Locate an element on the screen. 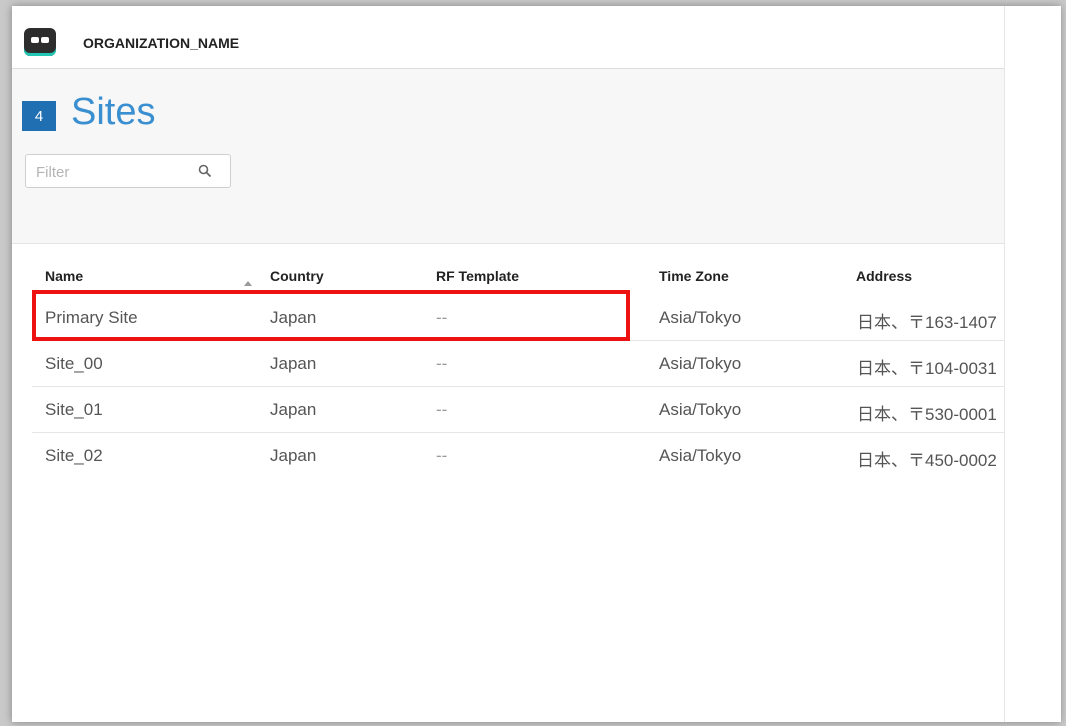  site-count-badge: 4 is located at coordinates (39, 116).